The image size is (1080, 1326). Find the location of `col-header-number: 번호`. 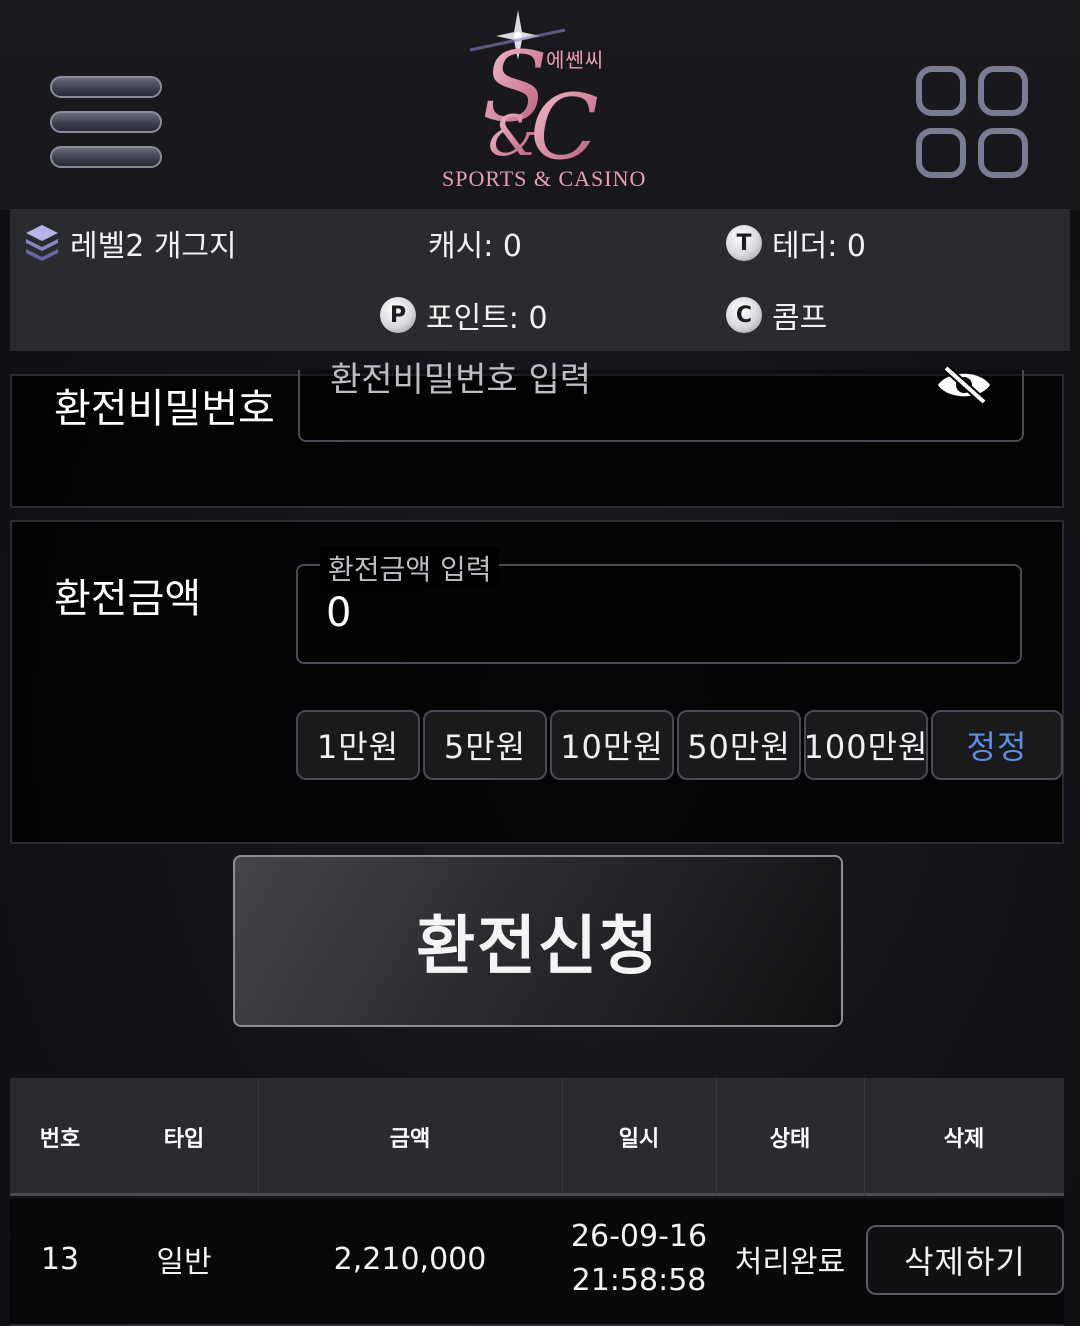

col-header-number: 번호 is located at coordinates (60, 1139).